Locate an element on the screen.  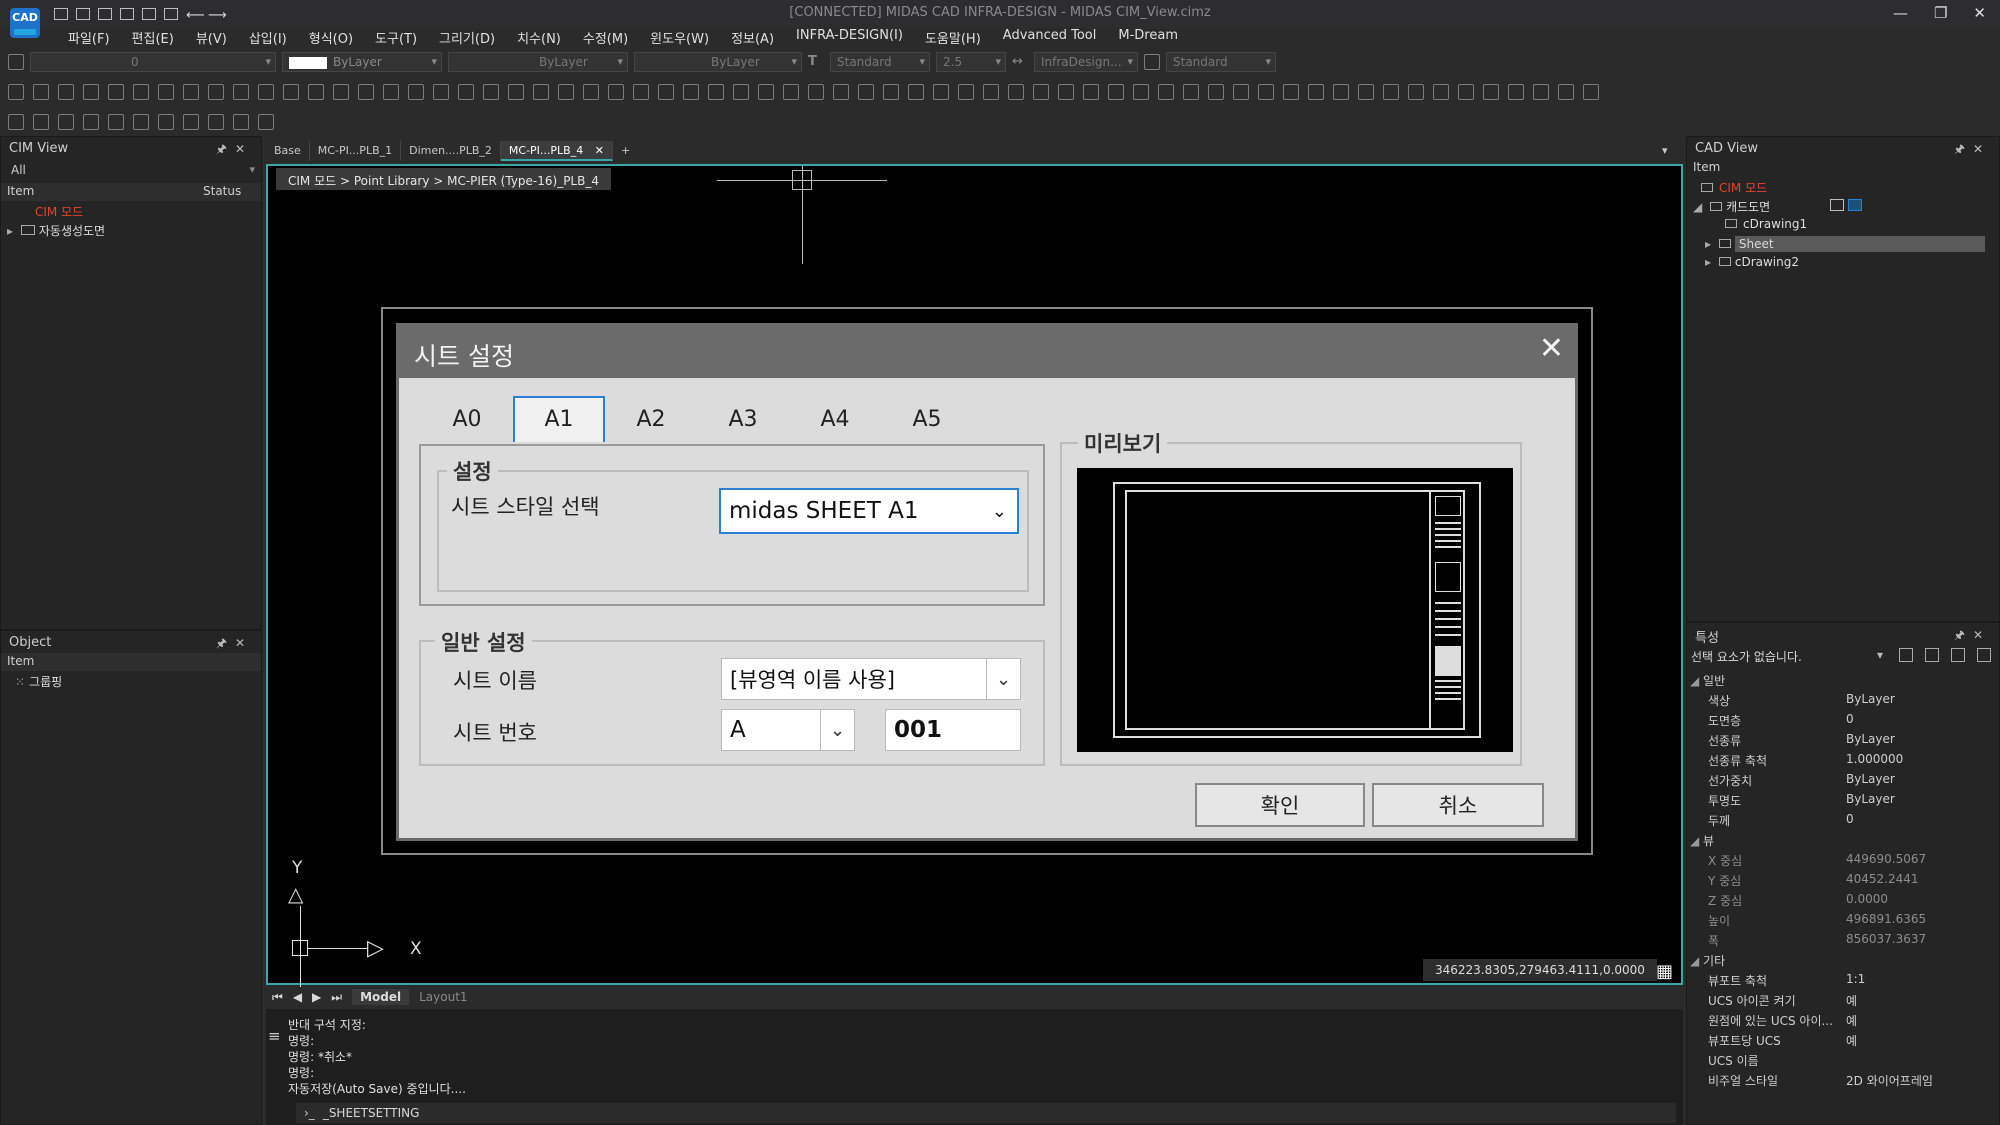
menu-edit: 편집(E) is located at coordinates (153, 39).